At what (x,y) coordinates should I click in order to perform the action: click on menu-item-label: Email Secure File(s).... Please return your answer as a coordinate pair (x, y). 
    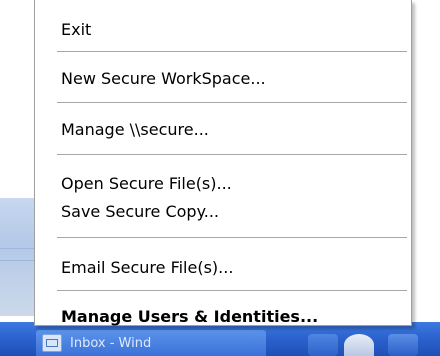
    Looking at the image, I should click on (147, 267).